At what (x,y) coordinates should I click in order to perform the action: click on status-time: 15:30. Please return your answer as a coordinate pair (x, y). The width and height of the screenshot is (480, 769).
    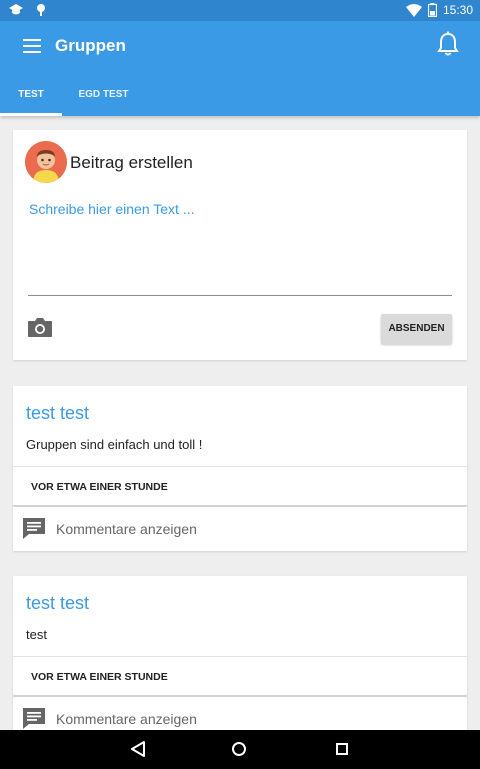
    Looking at the image, I should click on (457, 10).